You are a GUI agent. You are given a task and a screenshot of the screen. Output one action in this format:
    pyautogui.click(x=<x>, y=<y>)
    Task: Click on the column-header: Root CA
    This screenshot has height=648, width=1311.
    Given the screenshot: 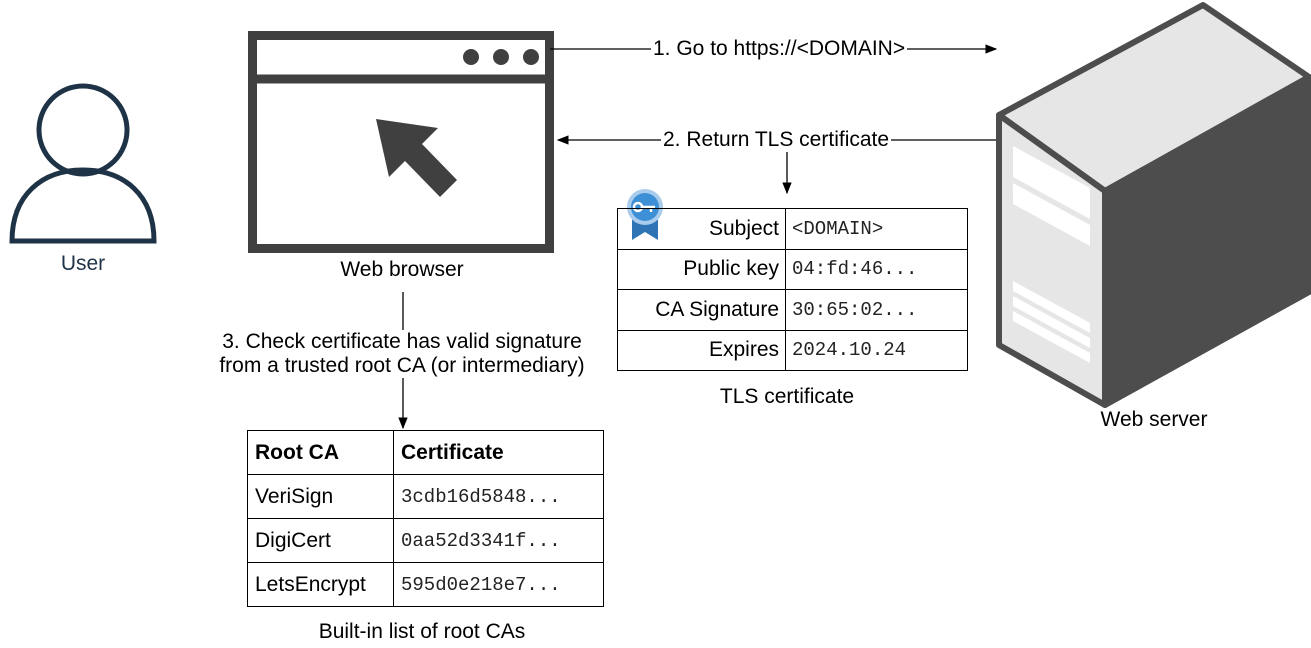 What is the action you would take?
    pyautogui.click(x=320, y=452)
    